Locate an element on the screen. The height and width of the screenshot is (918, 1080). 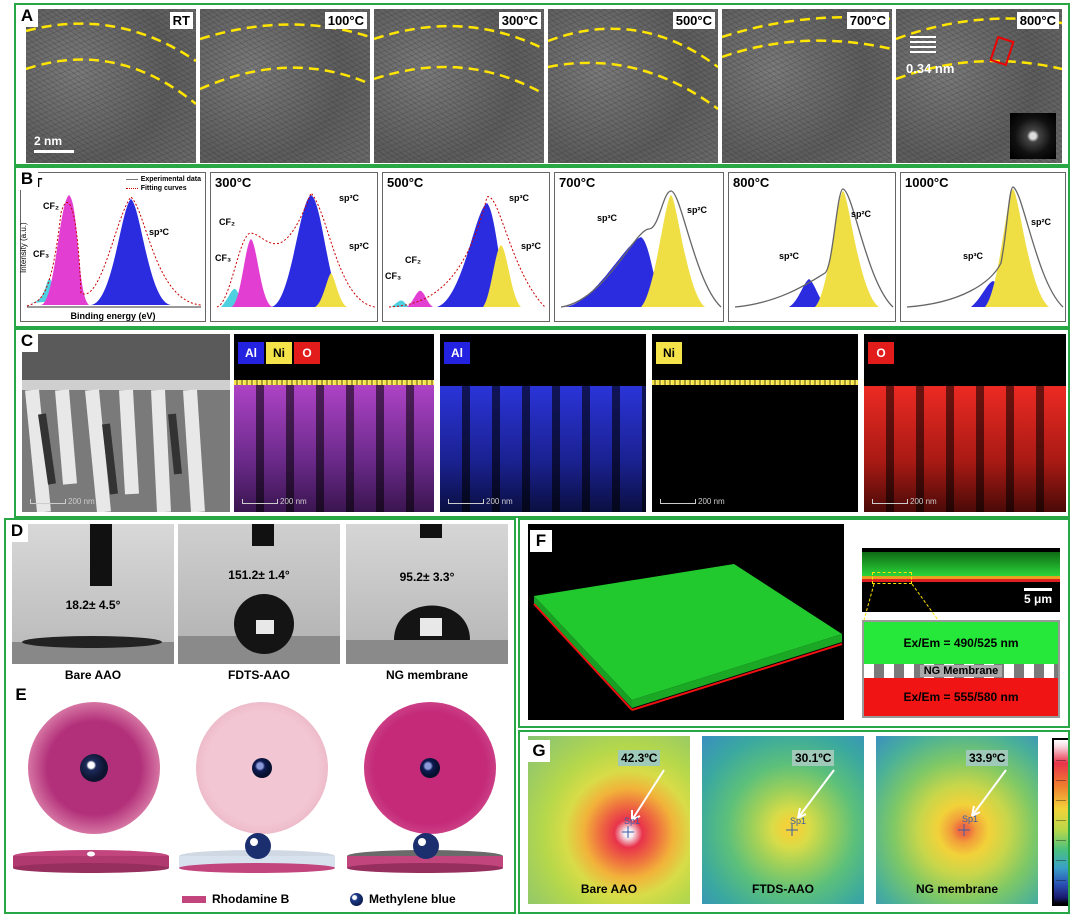
ir-caption: NG membrane is located at coordinates (957, 889).